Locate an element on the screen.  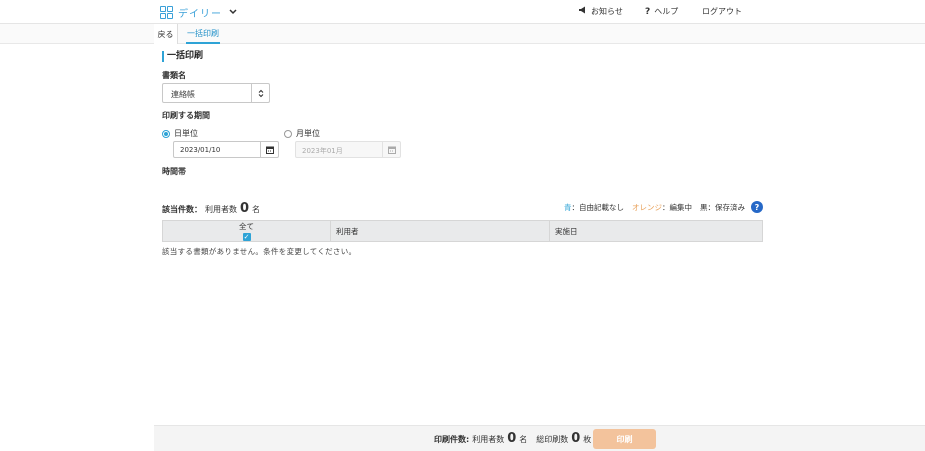
users-count-label: 利用者数 is located at coordinates (221, 209).